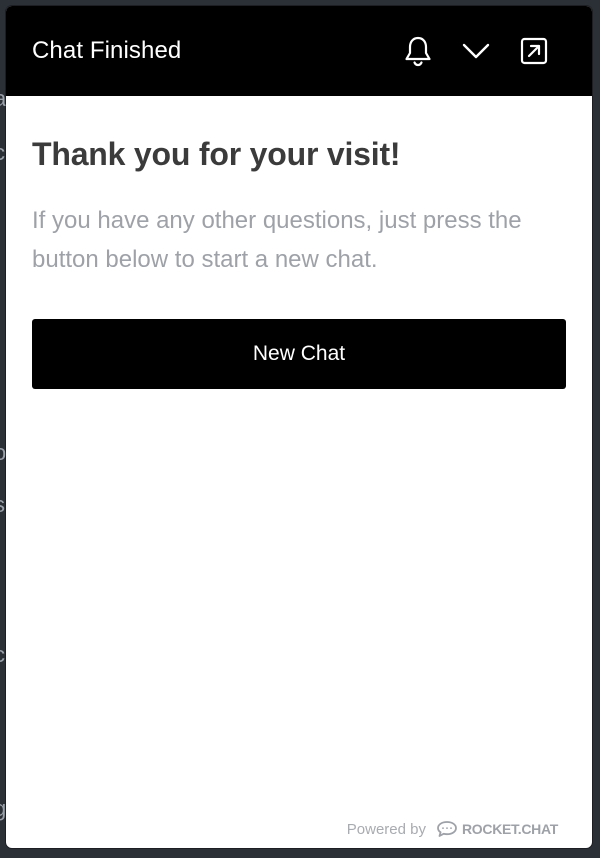 This screenshot has height=858, width=600. What do you see at coordinates (299, 51) in the screenshot?
I see `chat-header: Chat Finished` at bounding box center [299, 51].